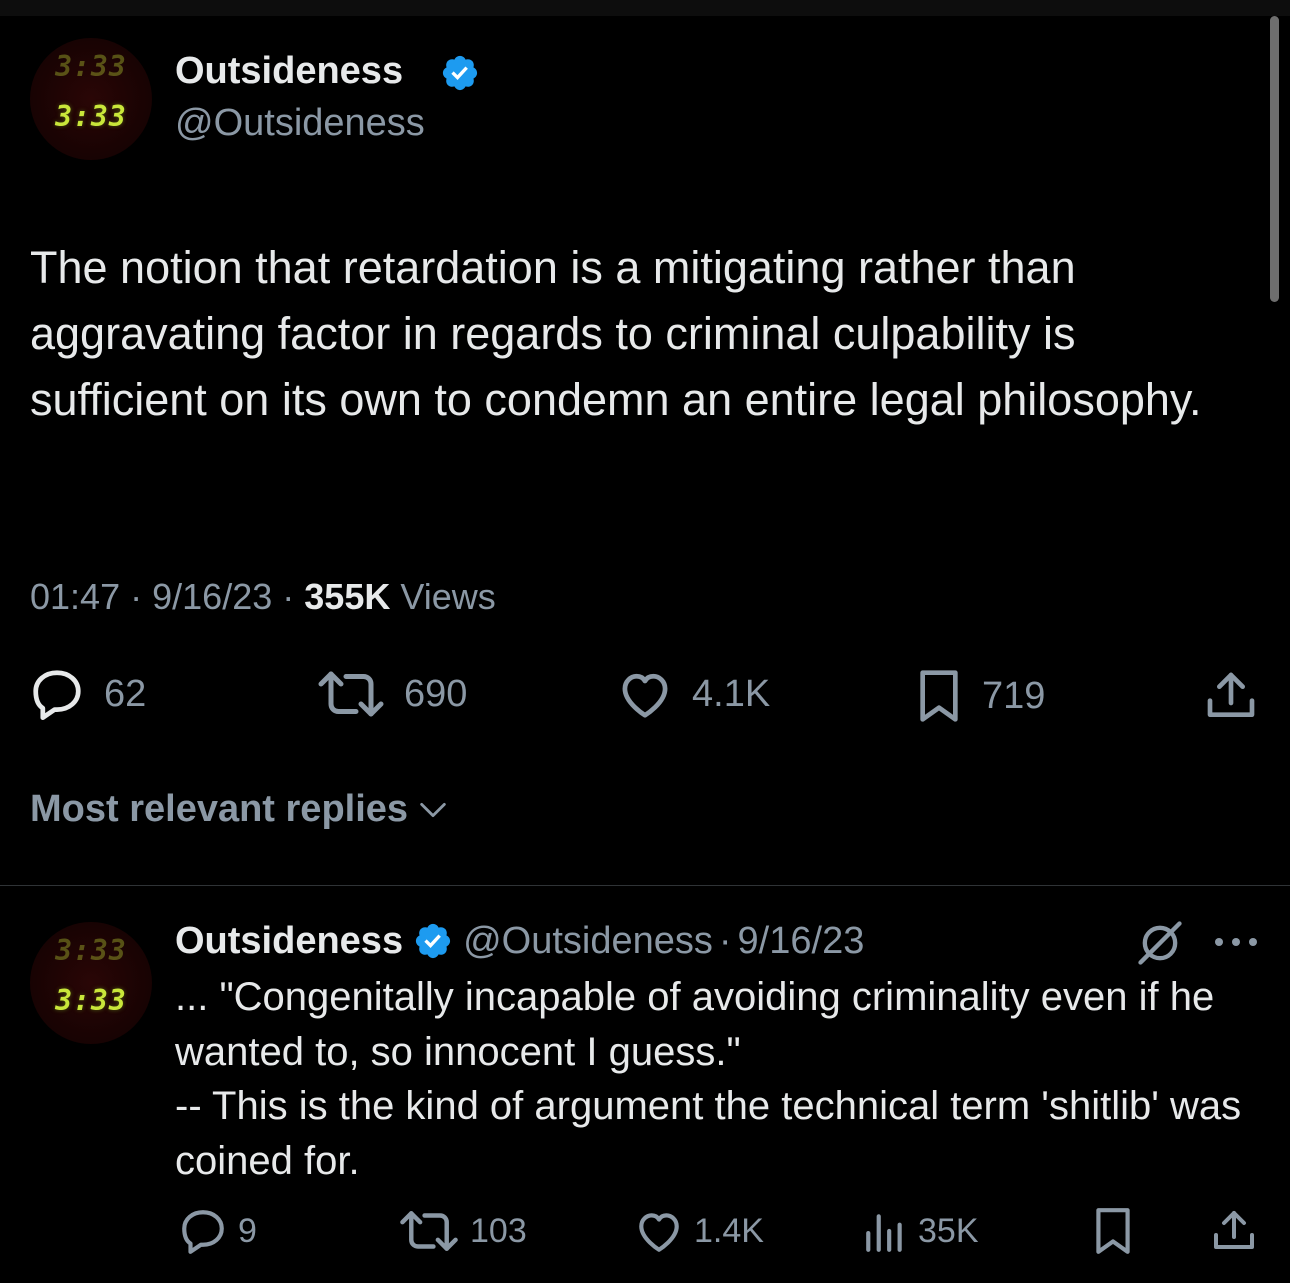 The width and height of the screenshot is (1290, 1283). I want to click on like-button: 4.1K, so click(693, 694).